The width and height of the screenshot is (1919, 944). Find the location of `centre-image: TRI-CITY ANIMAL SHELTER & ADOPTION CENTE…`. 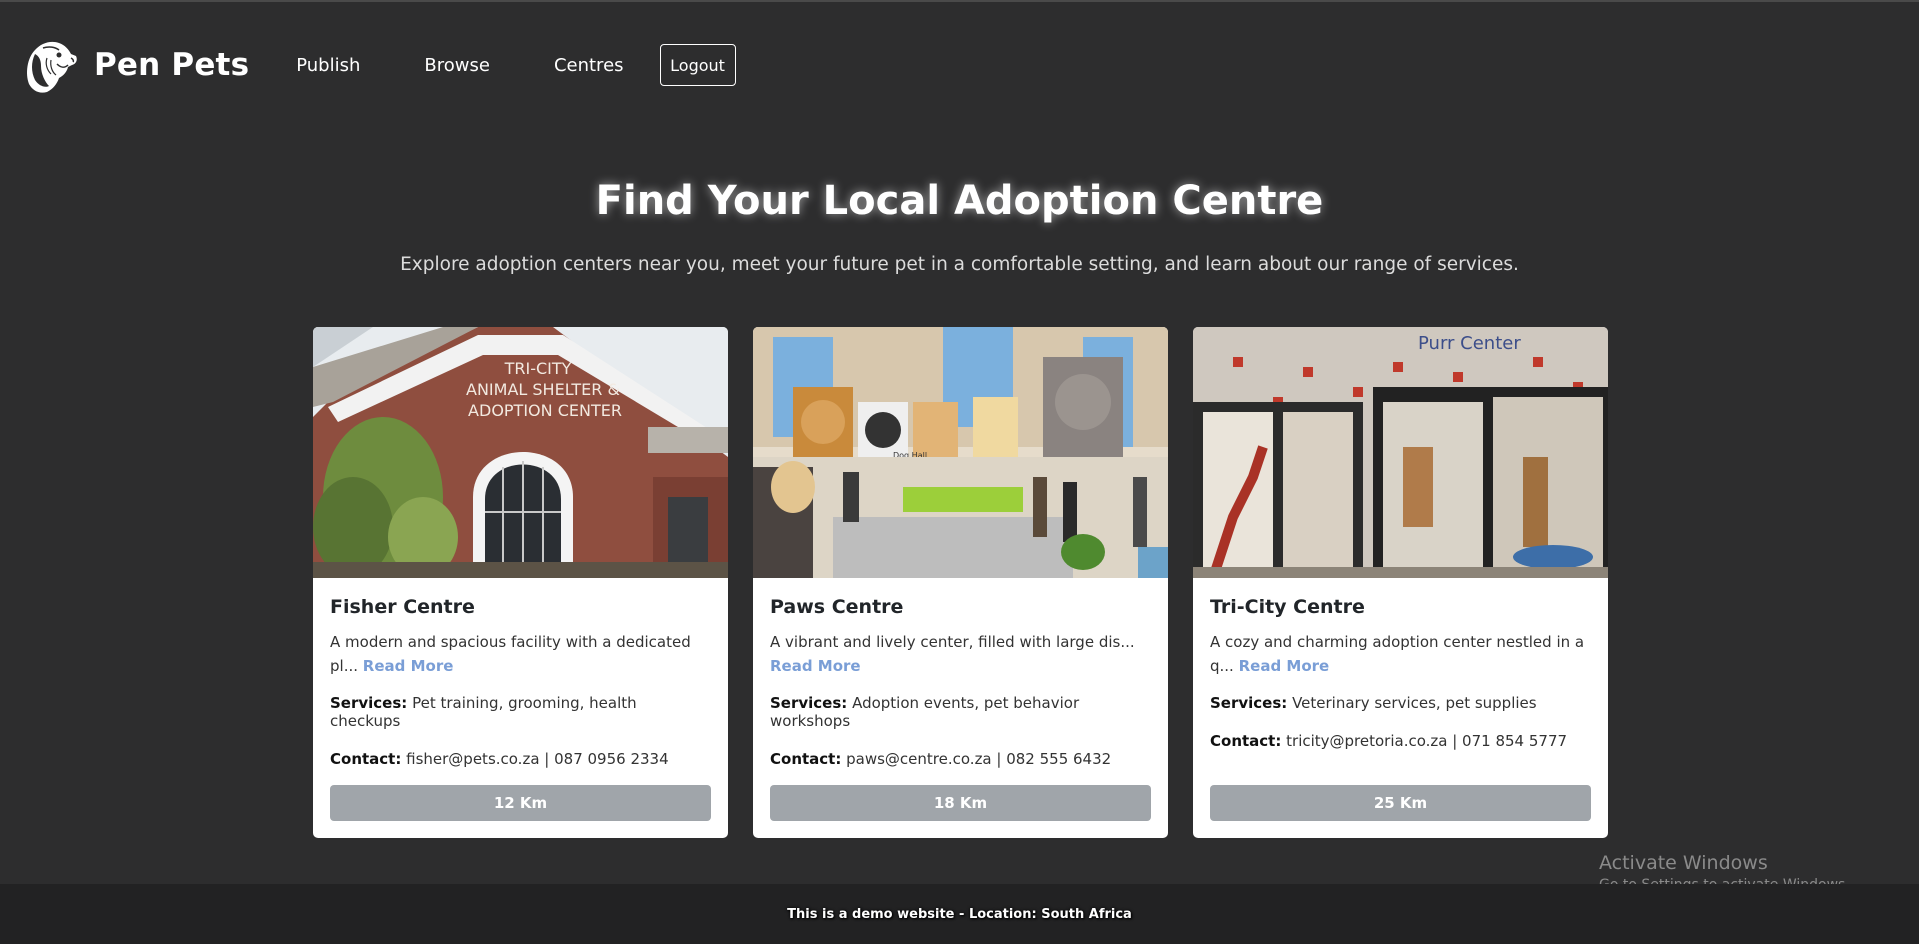

centre-image: TRI-CITY ANIMAL SHELTER & ADOPTION CENTE… is located at coordinates (520, 452).